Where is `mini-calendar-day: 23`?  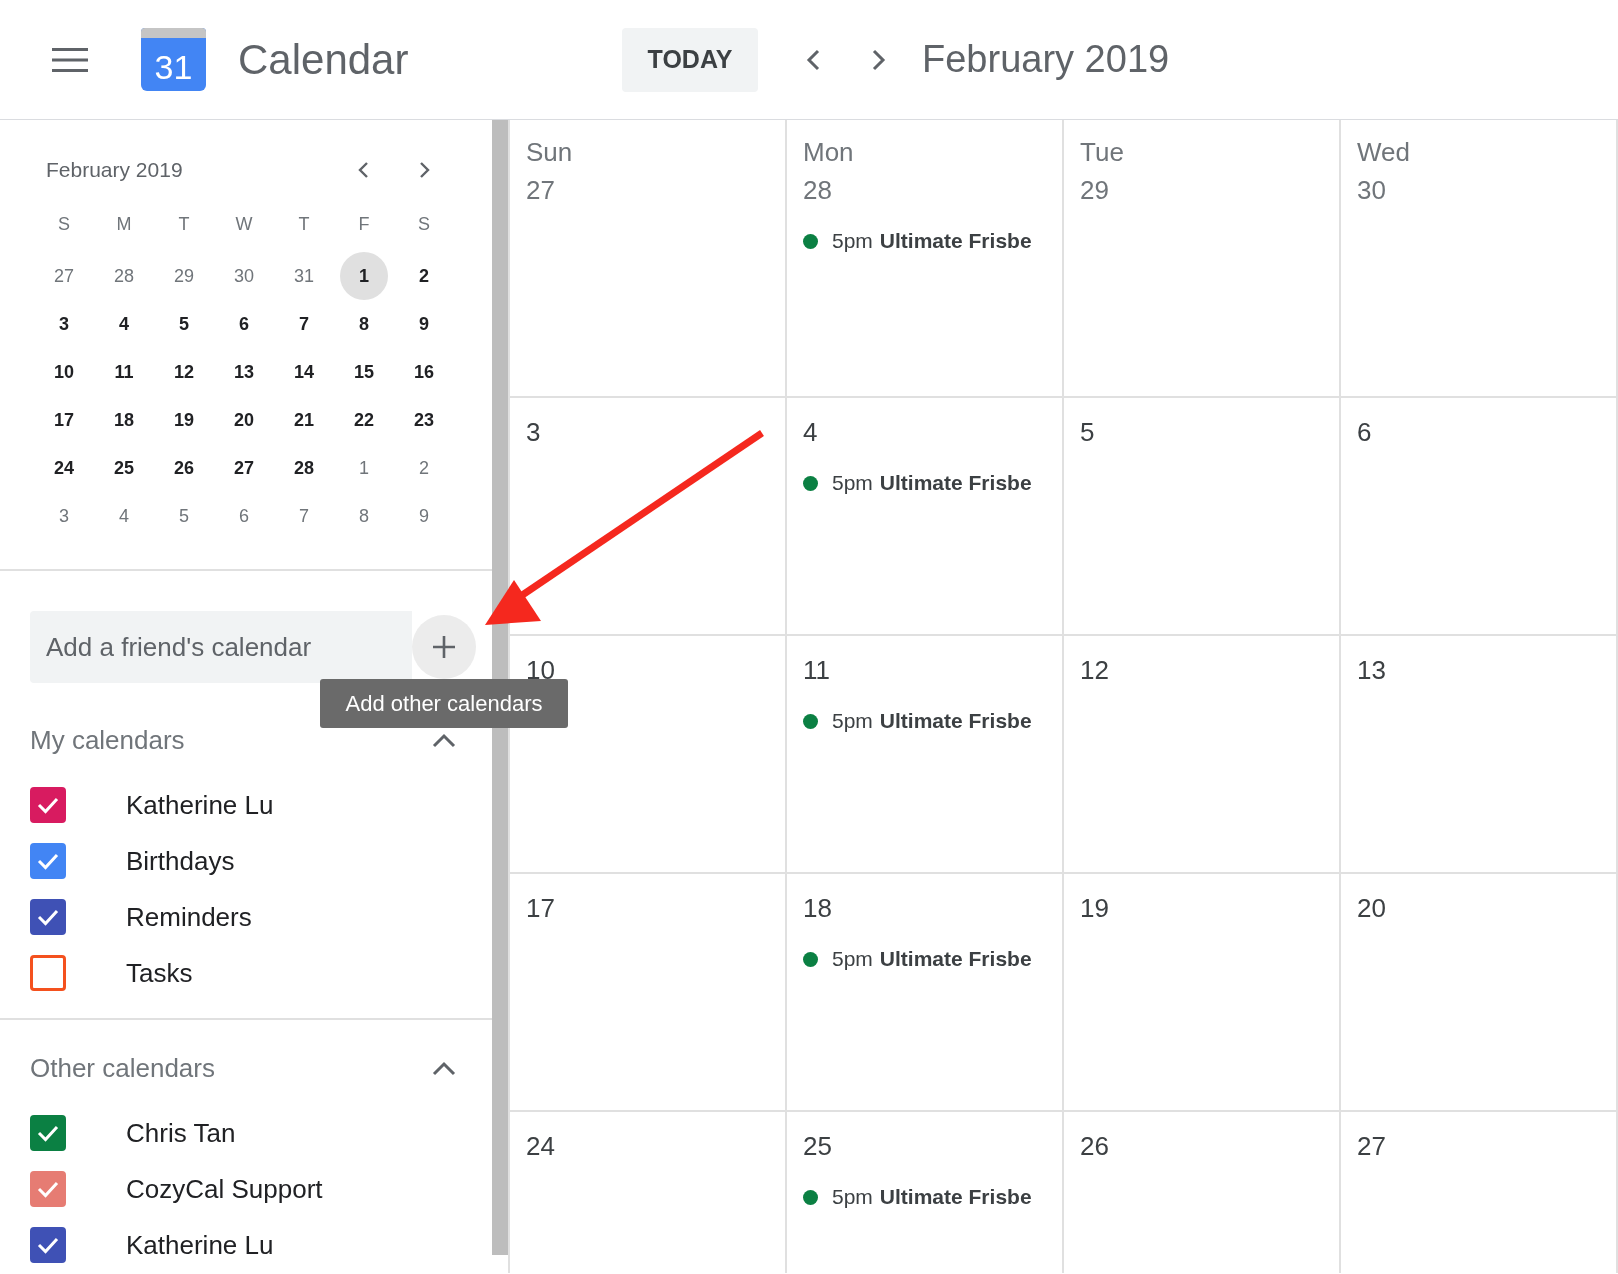
mini-calendar-day: 23 is located at coordinates (424, 420).